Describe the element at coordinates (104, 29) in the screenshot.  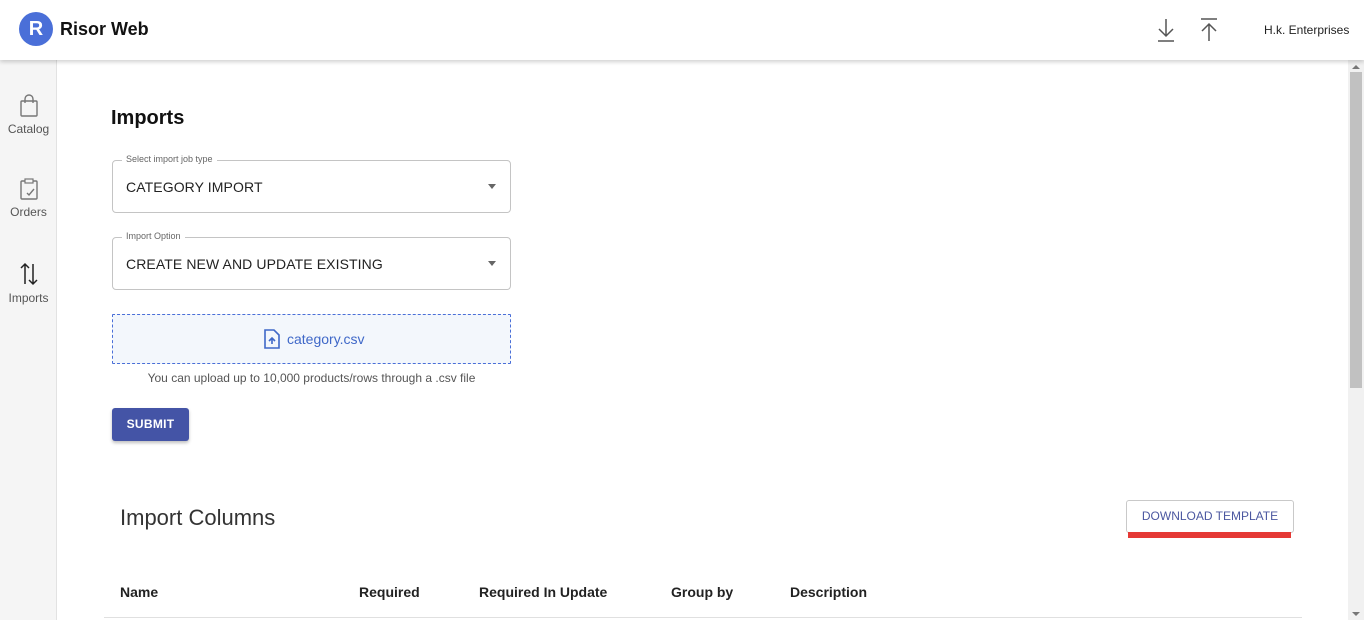
I see `brand-name: Risor Web` at that location.